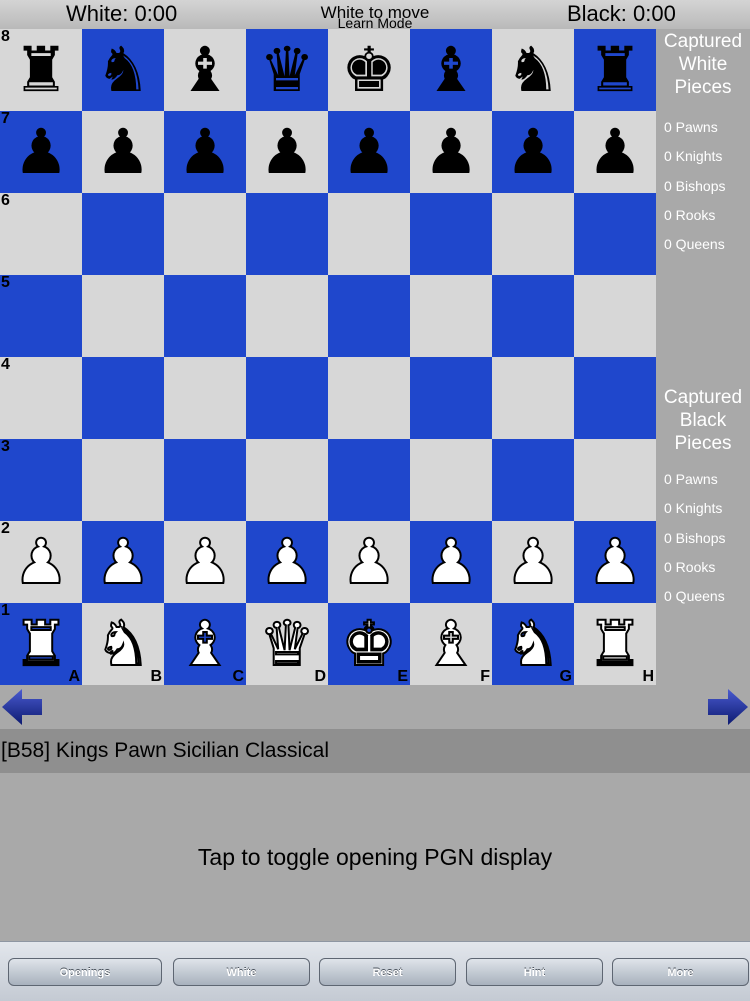  What do you see at coordinates (451, 316) in the screenshot?
I see `square-f5` at bounding box center [451, 316].